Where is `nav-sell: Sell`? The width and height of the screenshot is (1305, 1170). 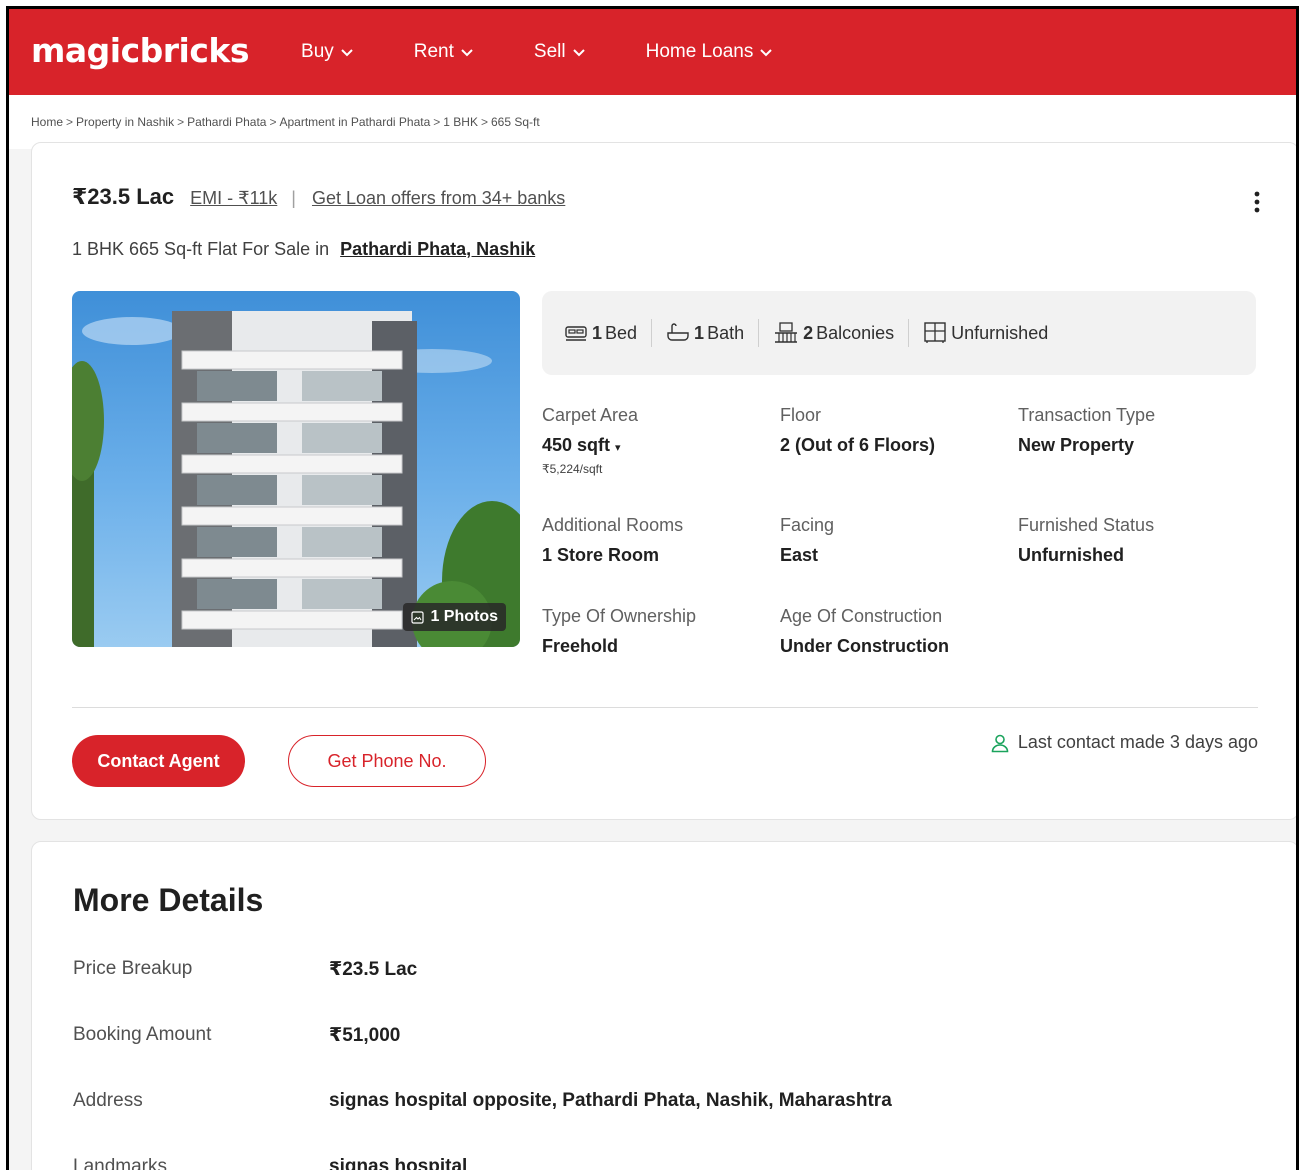
nav-sell: Sell is located at coordinates (560, 52).